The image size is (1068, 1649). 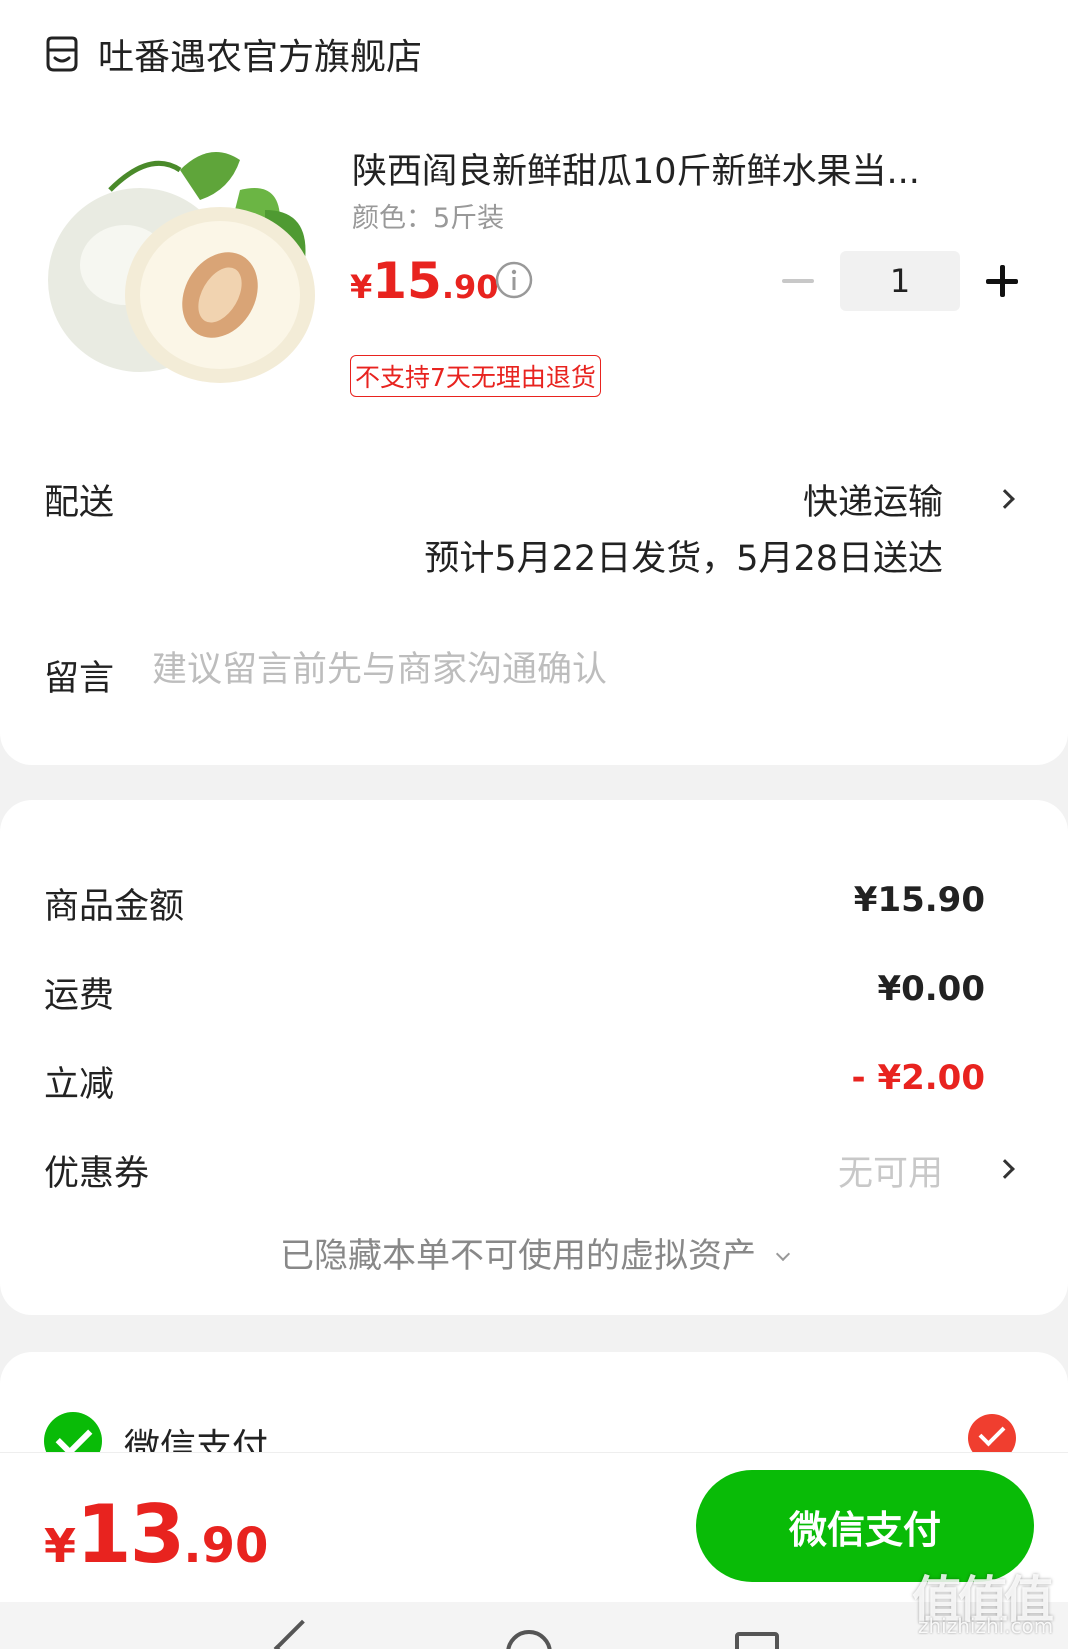 What do you see at coordinates (79, 503) in the screenshot?
I see `delivery-label: 配送` at bounding box center [79, 503].